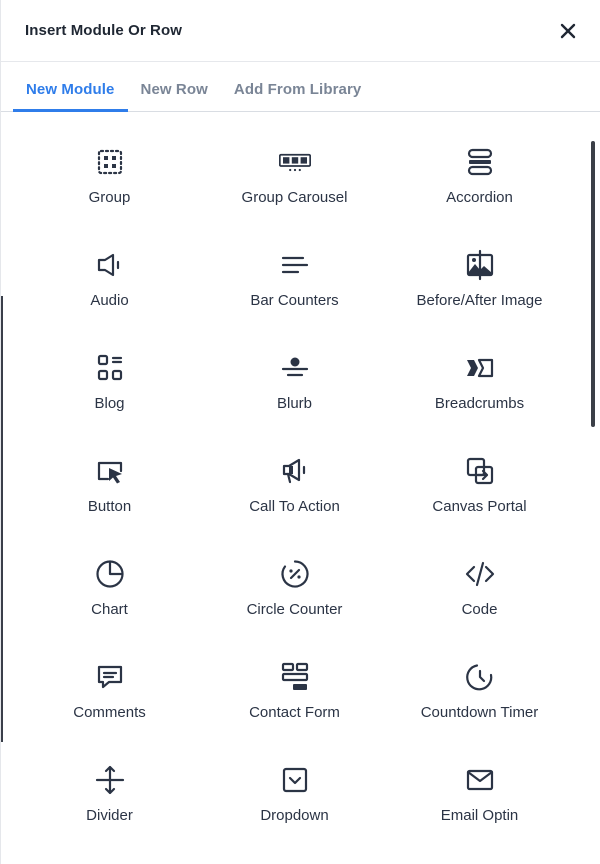  Describe the element at coordinates (294, 593) in the screenshot. I see `module-circle-counter: Circle Counter` at that location.